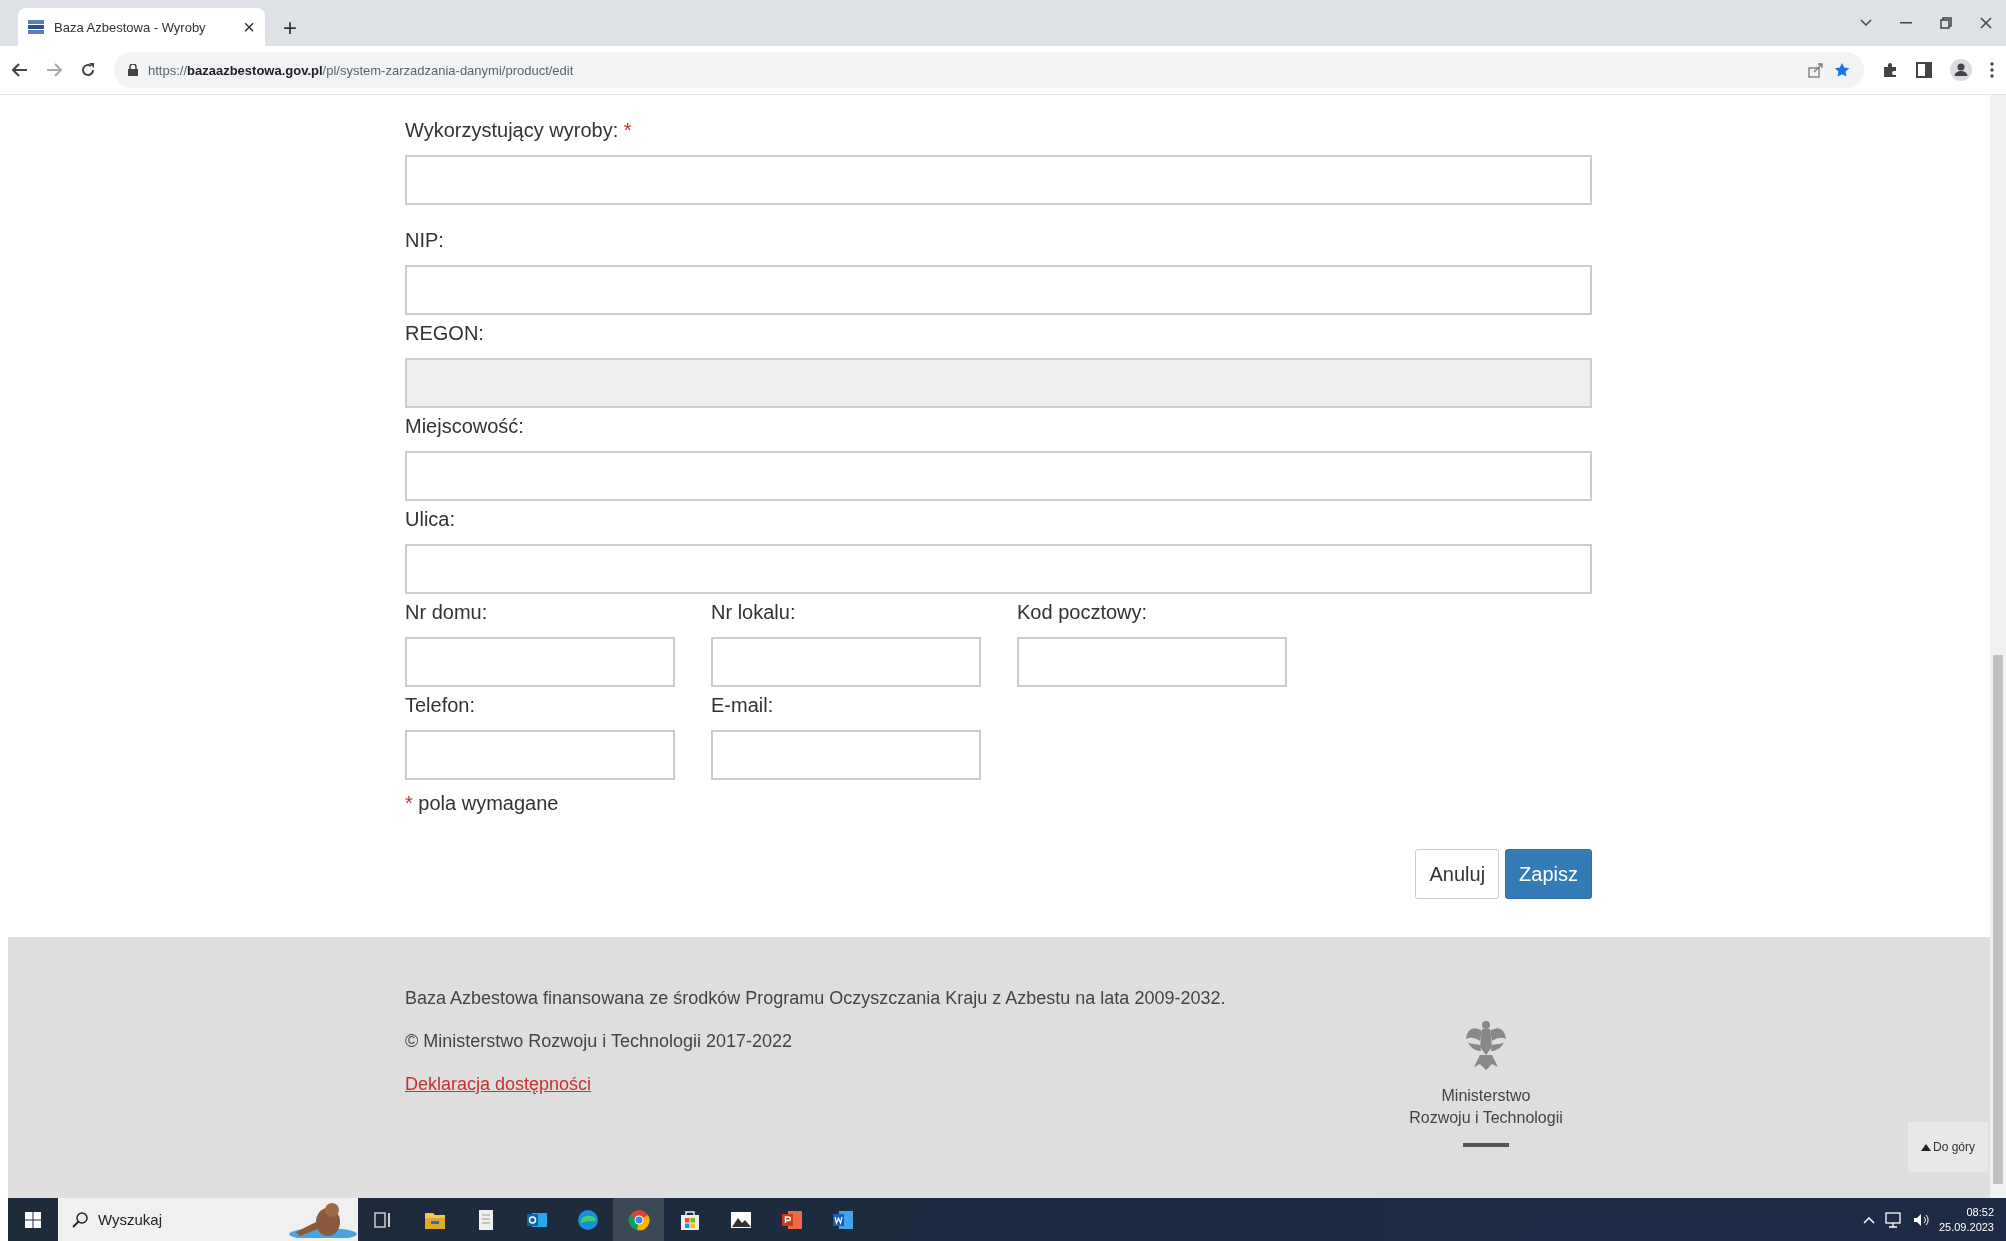  What do you see at coordinates (1998, 646) in the screenshot?
I see `scrollbar` at bounding box center [1998, 646].